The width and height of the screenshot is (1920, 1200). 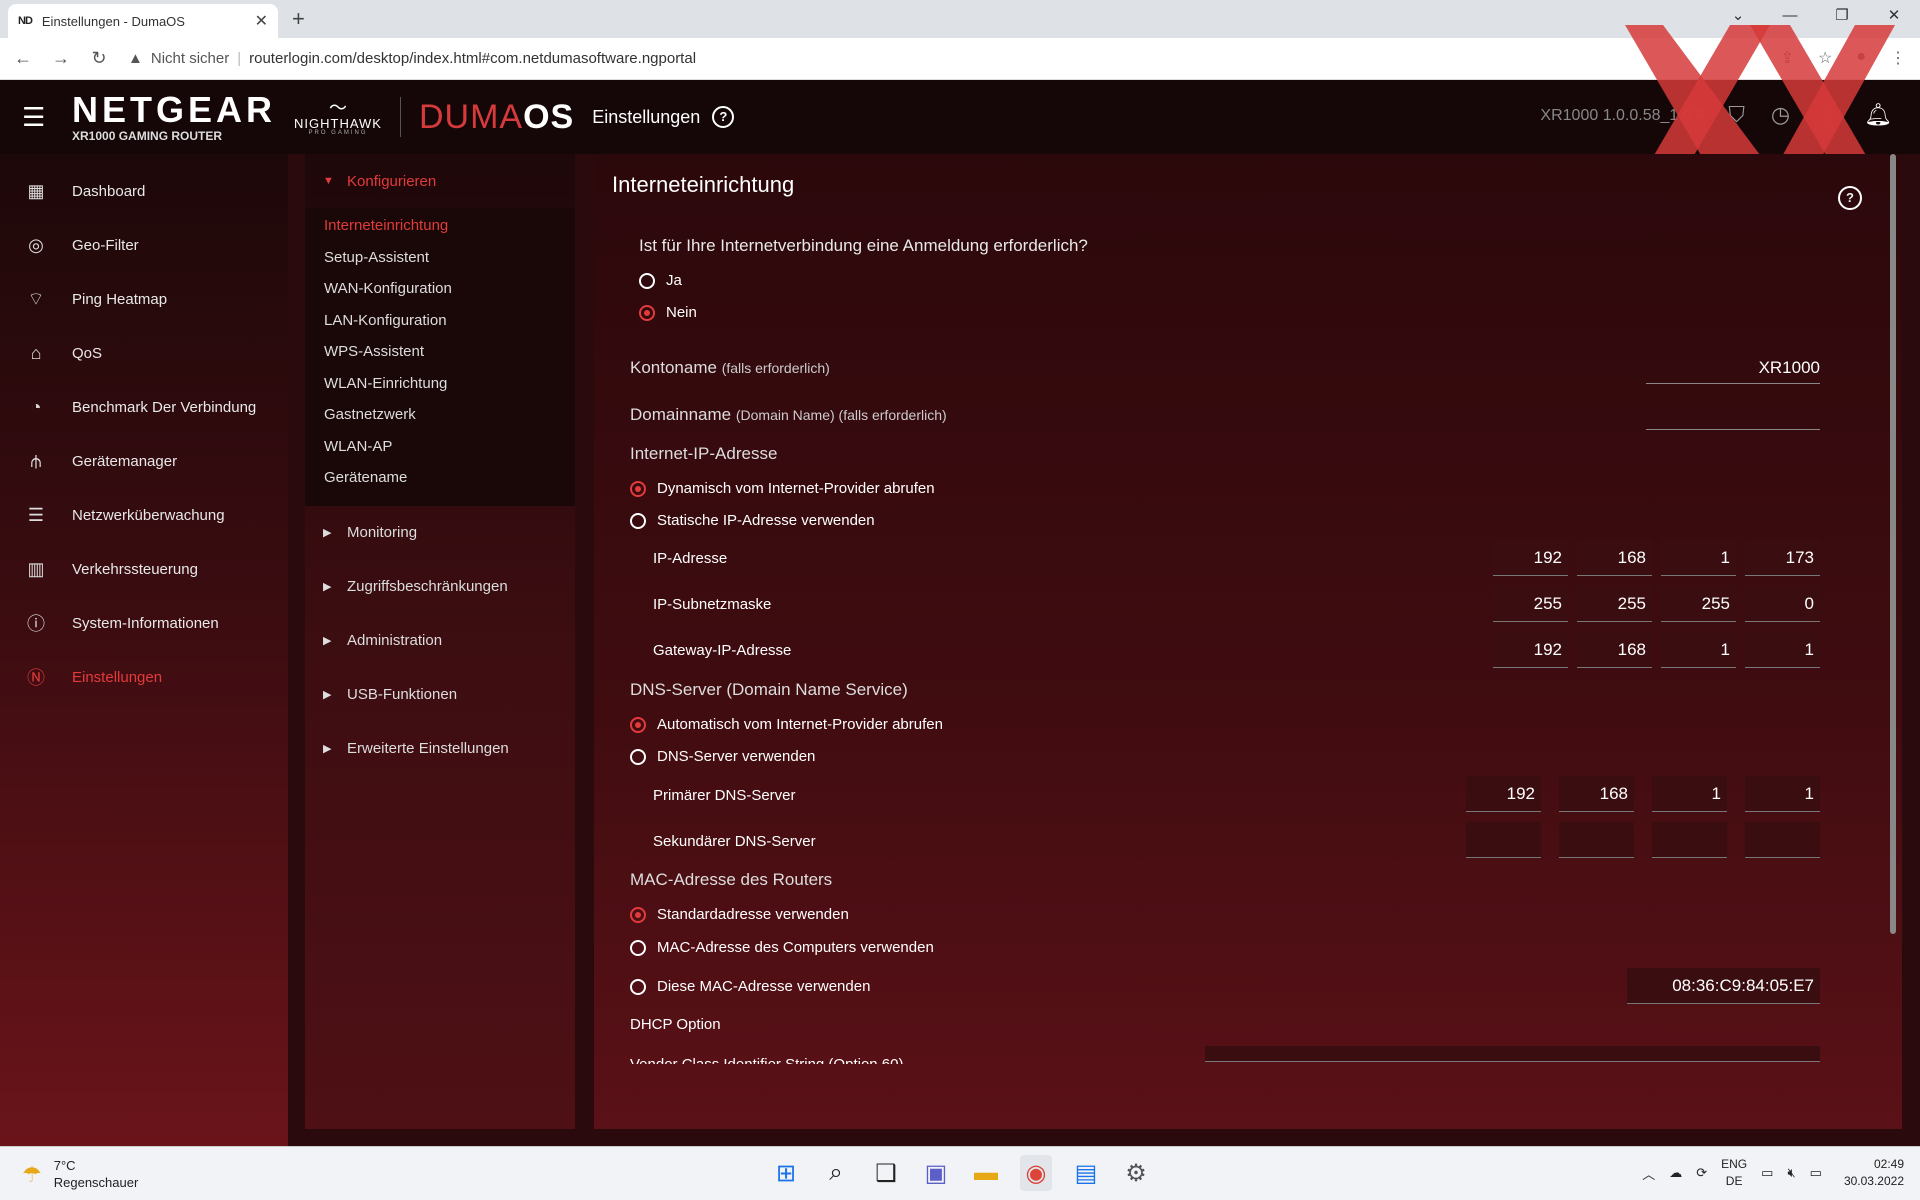 I want to click on onedrive-icon: ☁, so click(x=1675, y=1173).